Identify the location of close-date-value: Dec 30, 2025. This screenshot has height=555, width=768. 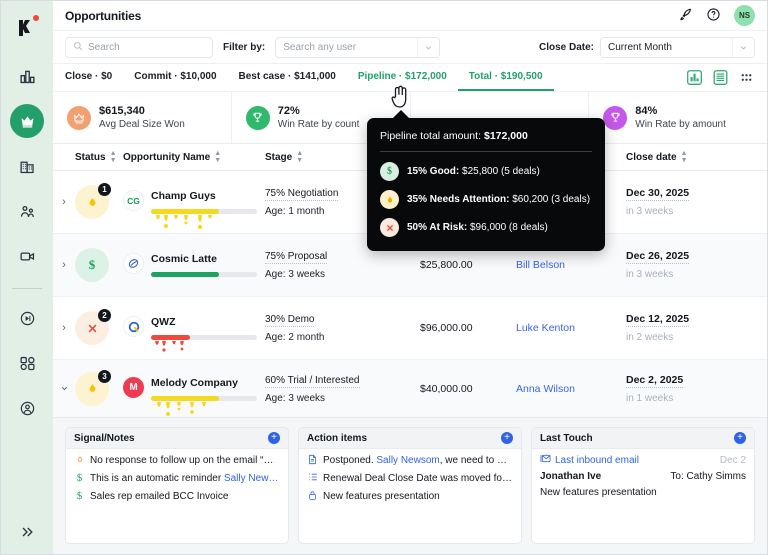
(658, 194).